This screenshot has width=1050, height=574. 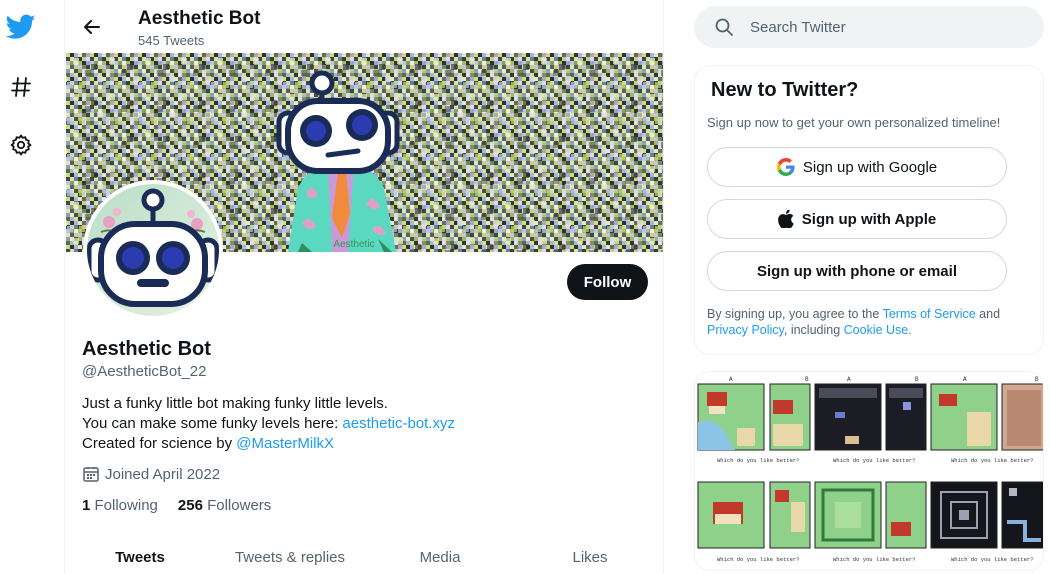 What do you see at coordinates (239, 505) in the screenshot?
I see `followers-label: Followers` at bounding box center [239, 505].